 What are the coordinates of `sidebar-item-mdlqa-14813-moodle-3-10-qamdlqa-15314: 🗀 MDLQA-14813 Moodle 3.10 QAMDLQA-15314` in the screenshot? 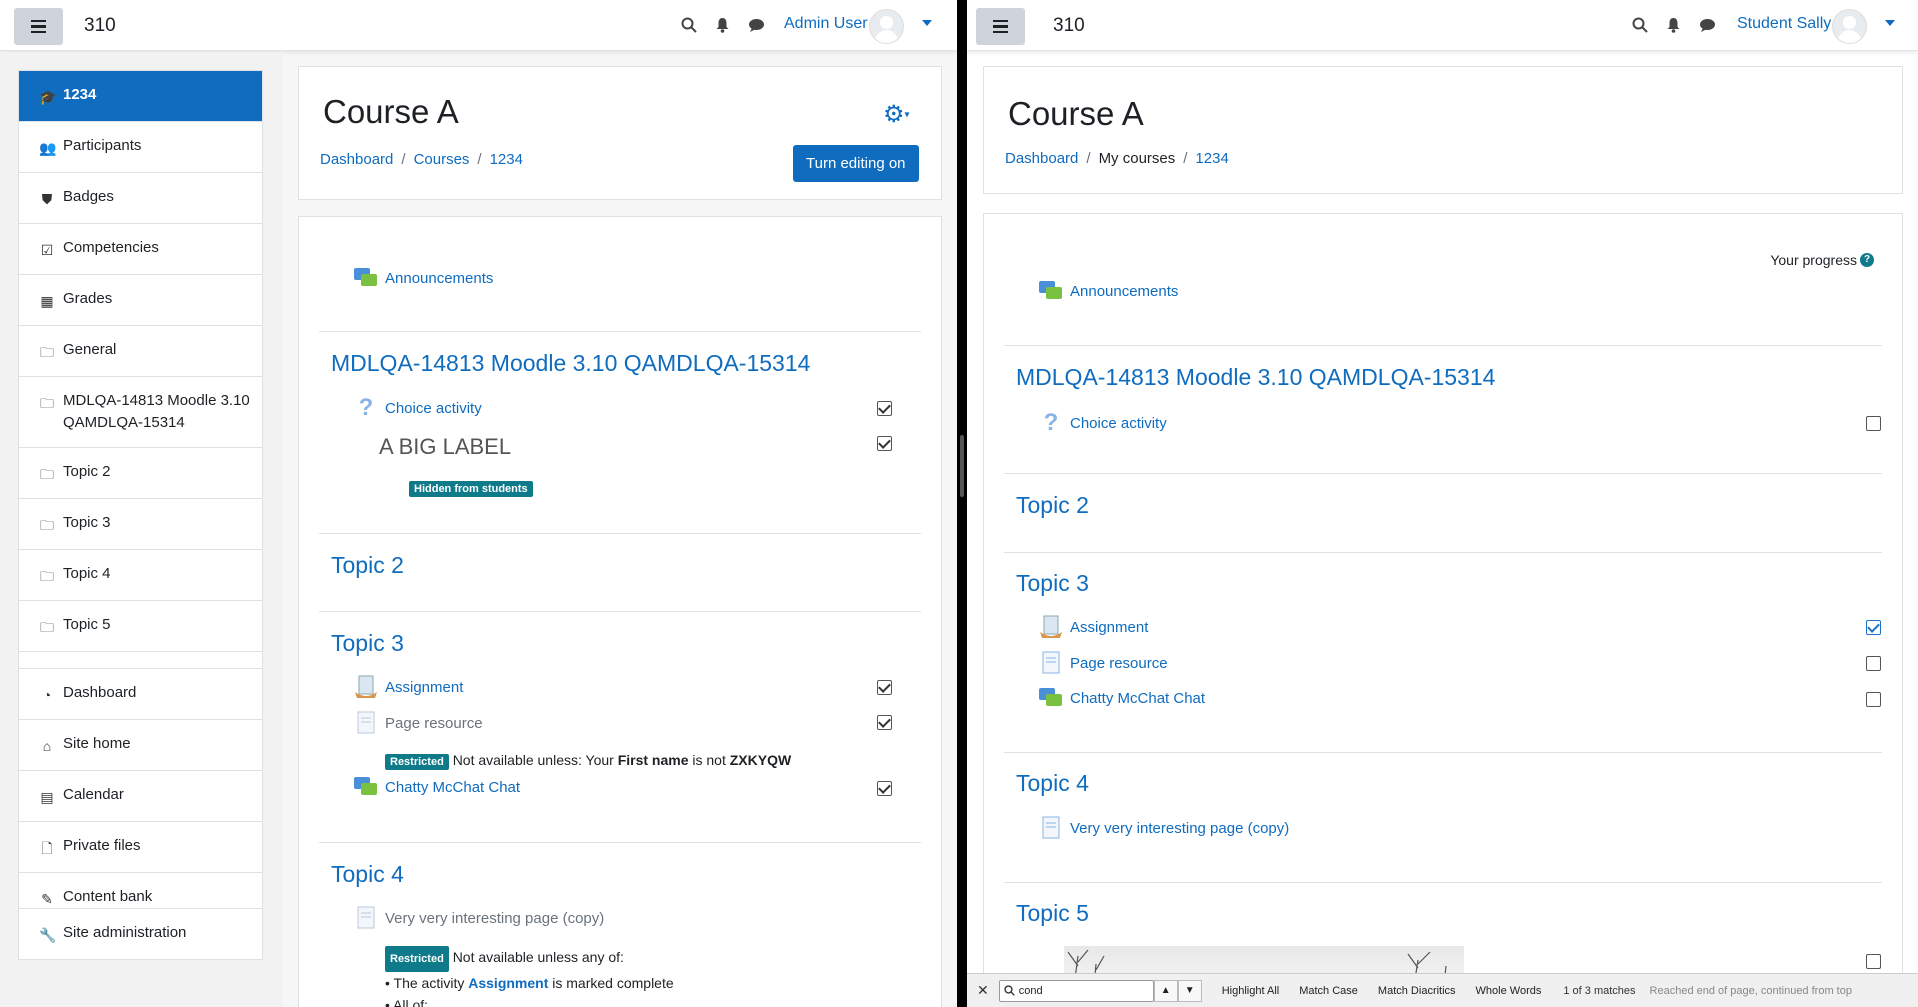 It's located at (140, 412).